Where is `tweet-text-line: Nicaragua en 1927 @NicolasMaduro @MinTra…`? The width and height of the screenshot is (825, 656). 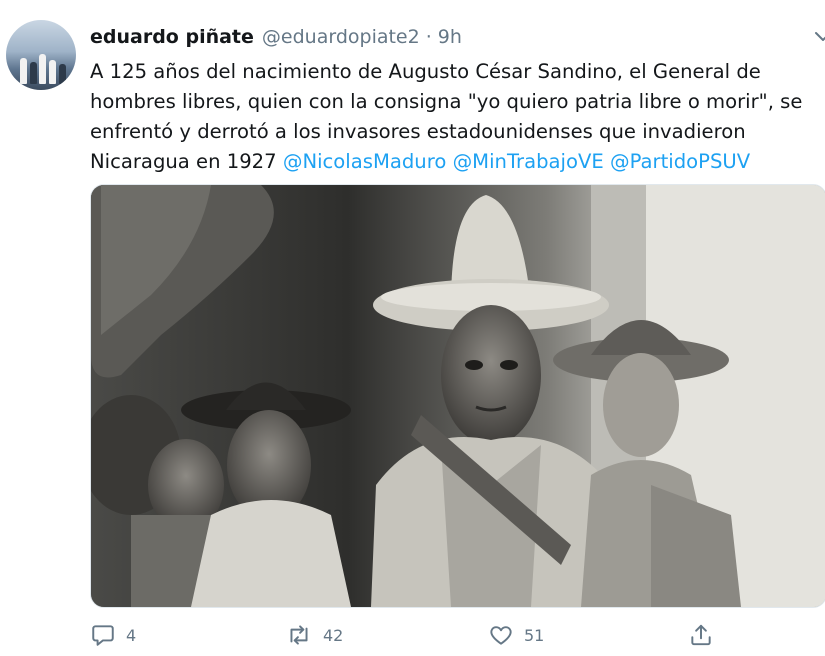 tweet-text-line: Nicaragua en 1927 @NicolasMaduro @MinTra… is located at coordinates (455, 162).